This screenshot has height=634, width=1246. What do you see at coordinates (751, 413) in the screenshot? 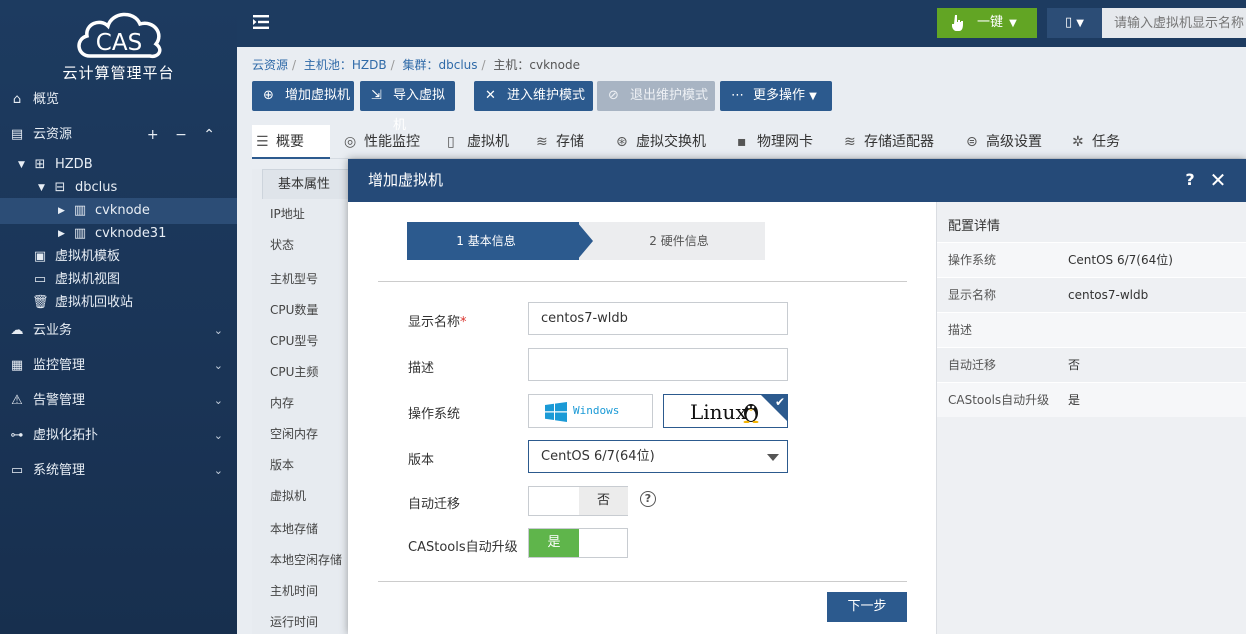
I see `tux-icon` at bounding box center [751, 413].